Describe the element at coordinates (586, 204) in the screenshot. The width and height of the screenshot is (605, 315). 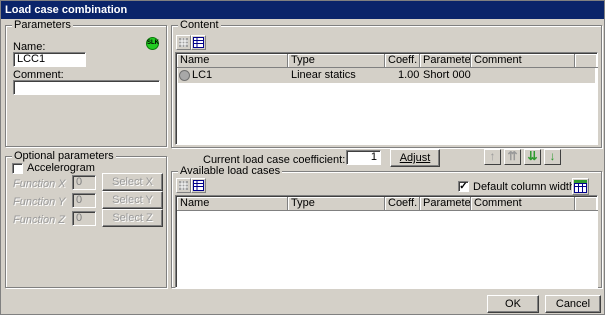
I see `available-col-filler` at that location.